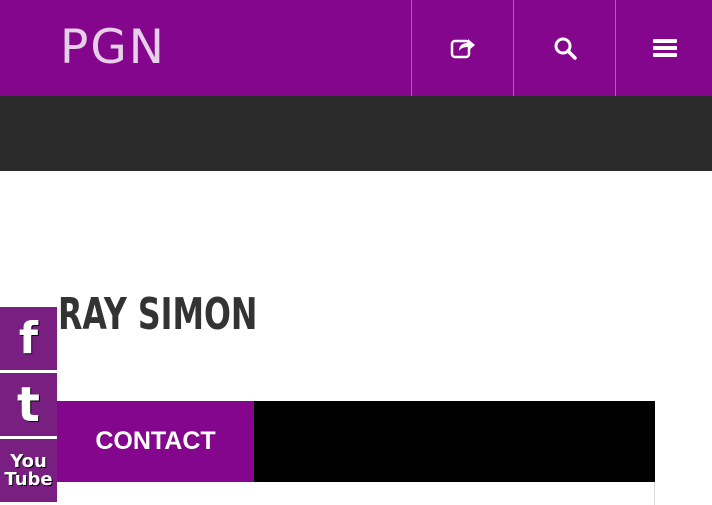 The height and width of the screenshot is (505, 712). I want to click on search-button, so click(564, 48).